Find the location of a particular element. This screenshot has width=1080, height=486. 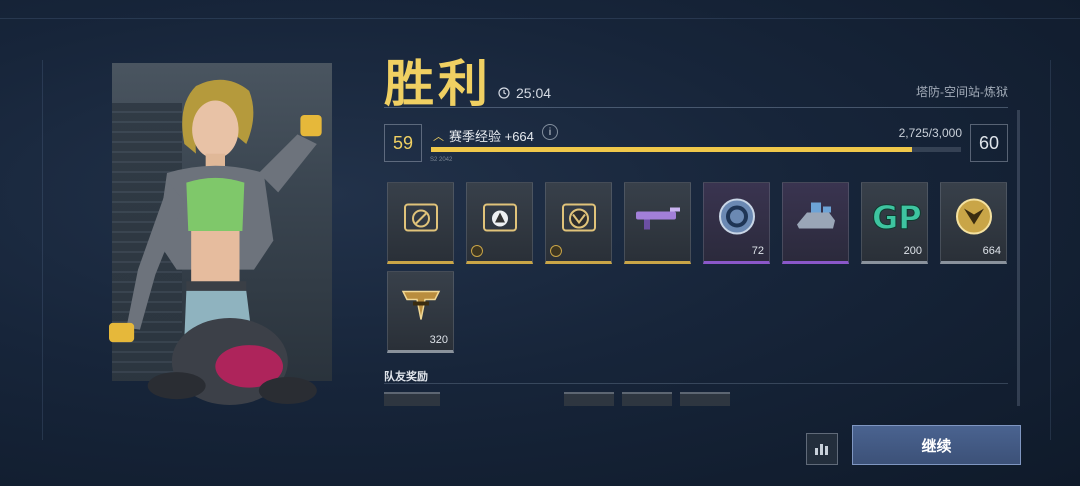

xp-progress-bar is located at coordinates (696, 149).